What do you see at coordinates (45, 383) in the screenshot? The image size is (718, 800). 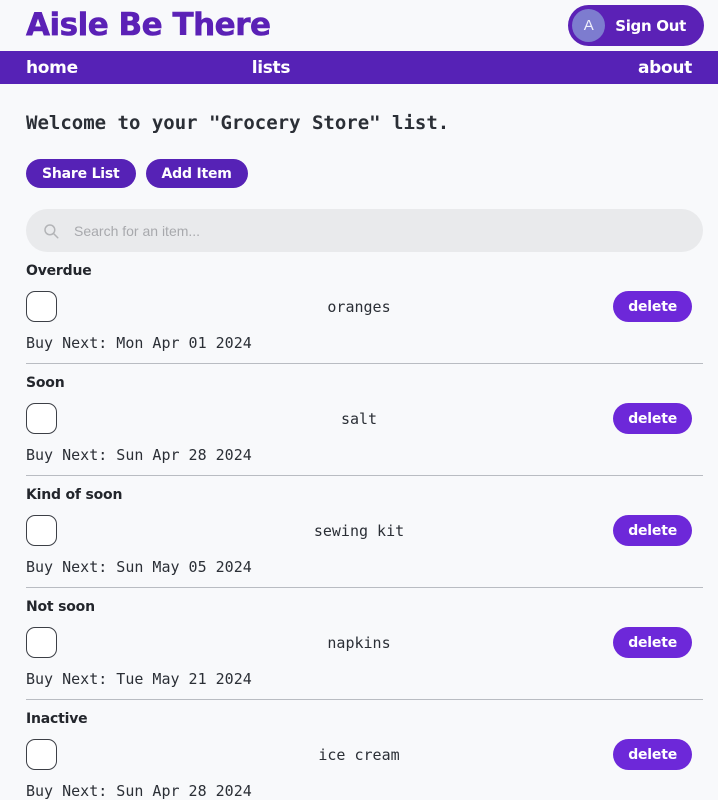 I see `group-label: Soon` at bounding box center [45, 383].